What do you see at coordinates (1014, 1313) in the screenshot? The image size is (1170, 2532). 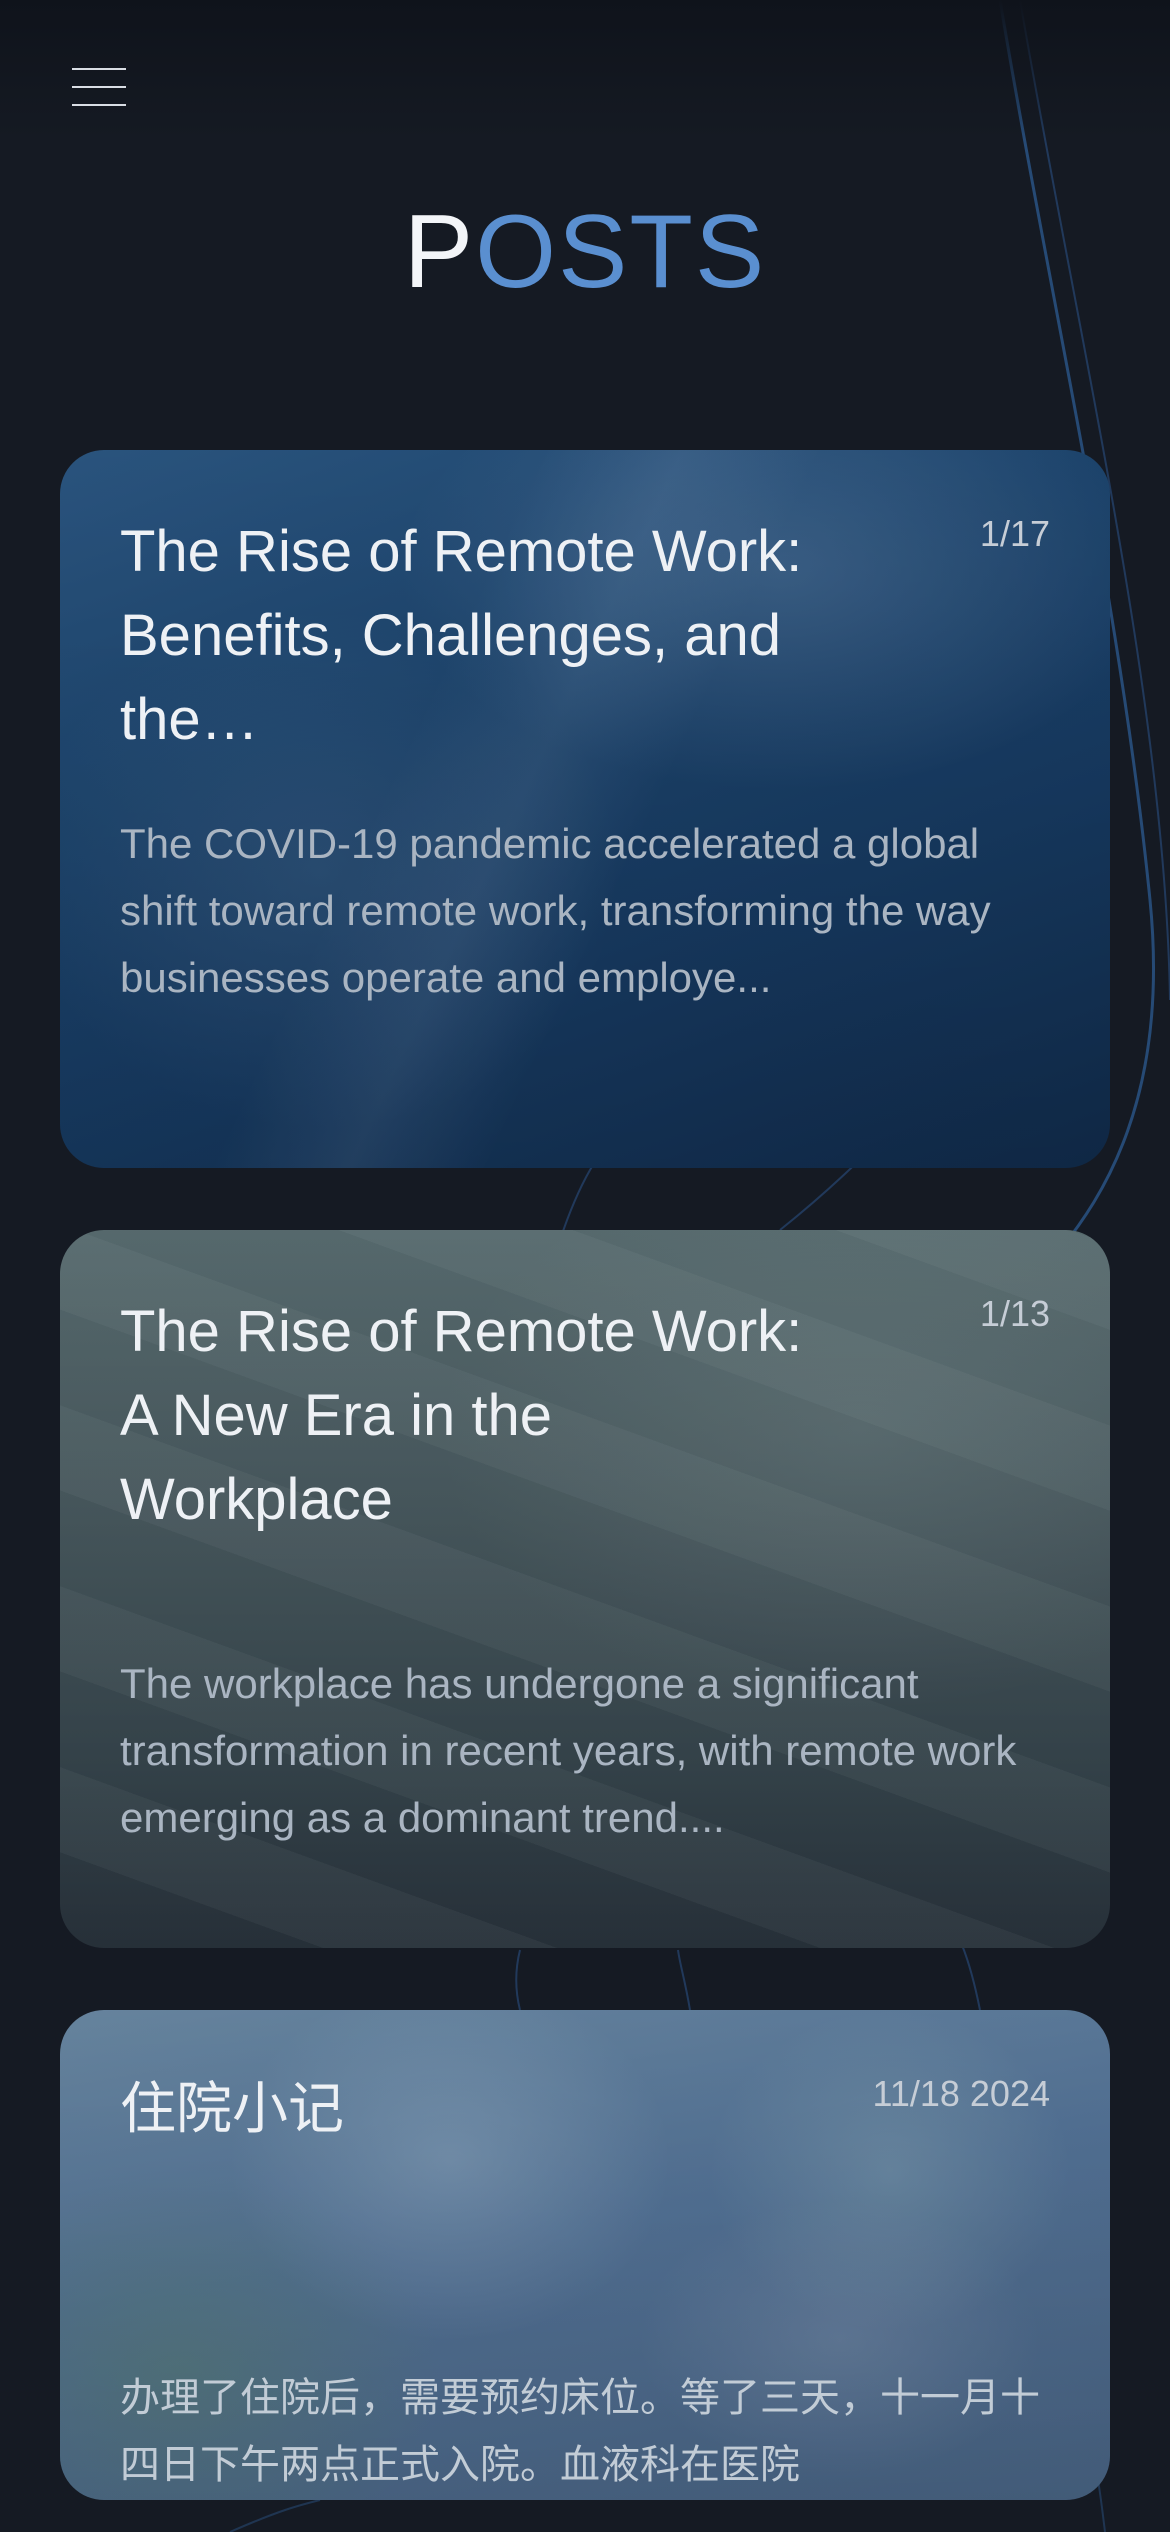 I see `post-date: 1/13` at bounding box center [1014, 1313].